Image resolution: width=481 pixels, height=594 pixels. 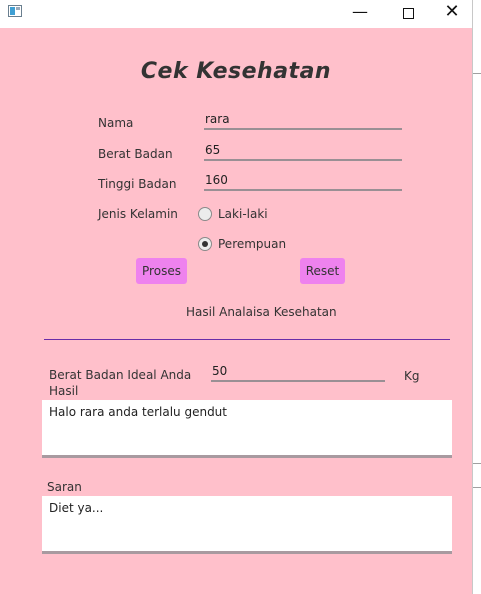 What do you see at coordinates (116, 123) in the screenshot?
I see `nama-label: Nama` at bounding box center [116, 123].